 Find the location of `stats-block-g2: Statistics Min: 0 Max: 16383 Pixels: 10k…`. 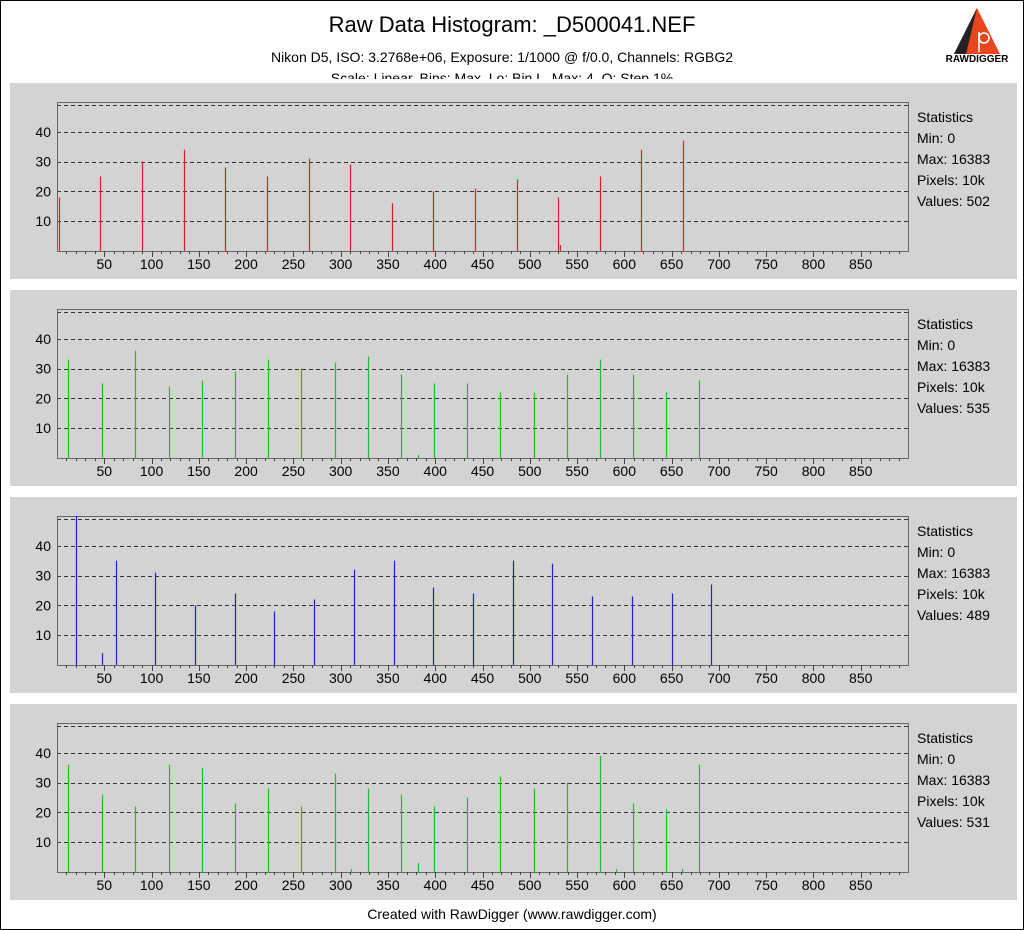

stats-block-g2: Statistics Min: 0 Max: 16383 Pixels: 10k… is located at coordinates (953, 780).